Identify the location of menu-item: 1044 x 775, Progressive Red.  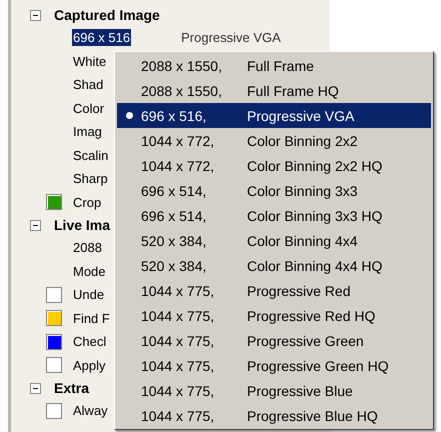
(274, 290).